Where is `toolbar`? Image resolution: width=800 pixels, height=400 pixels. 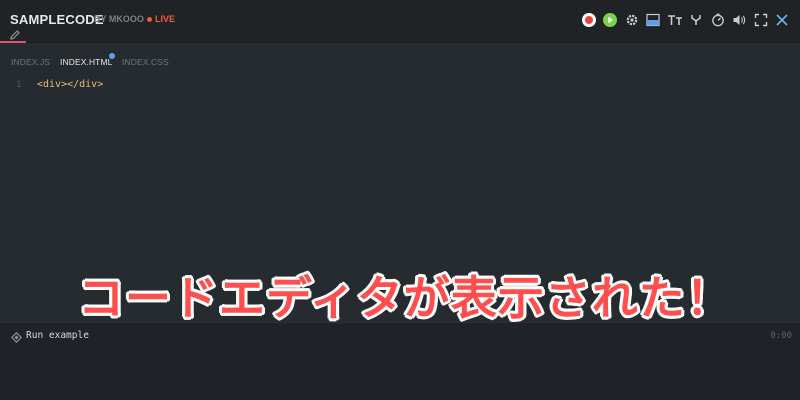 toolbar is located at coordinates (684, 20).